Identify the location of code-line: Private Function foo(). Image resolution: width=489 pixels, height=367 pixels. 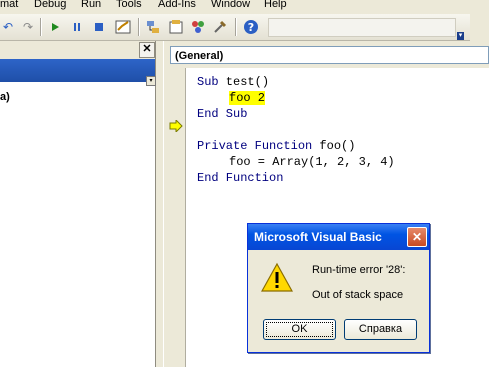
(276, 146).